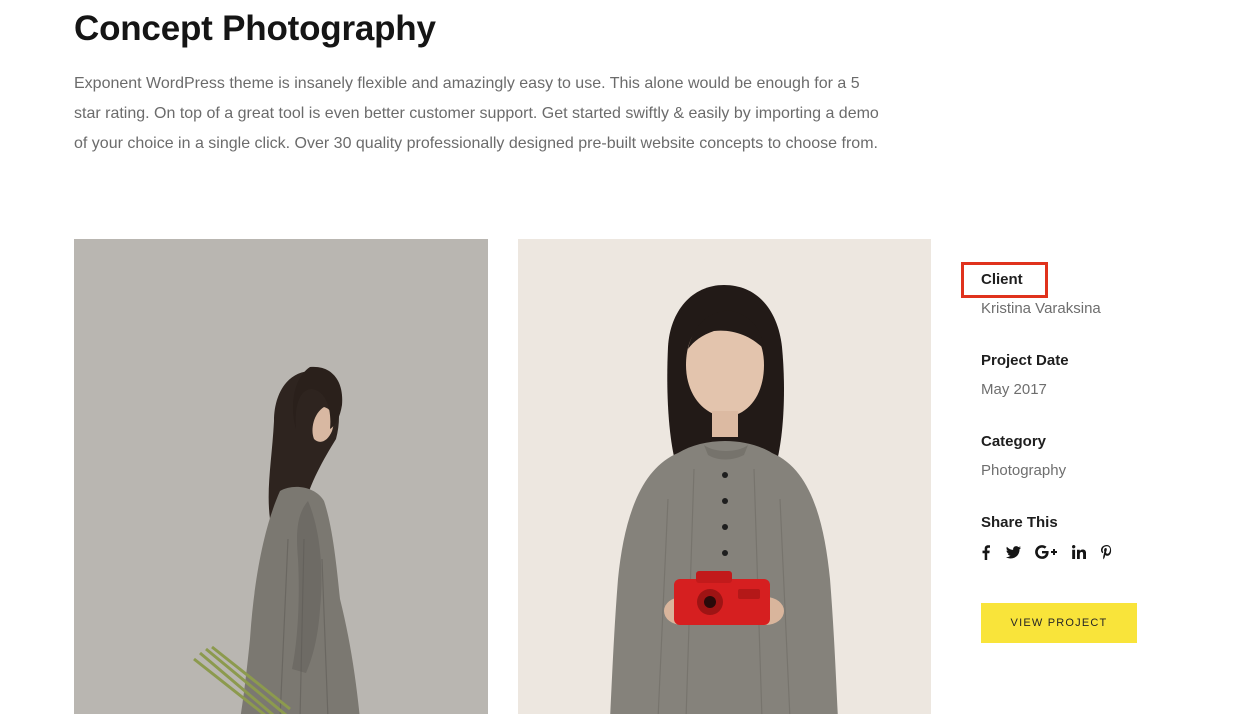 Image resolution: width=1238 pixels, height=714 pixels. What do you see at coordinates (1047, 538) in the screenshot?
I see `share-section: Share This` at bounding box center [1047, 538].